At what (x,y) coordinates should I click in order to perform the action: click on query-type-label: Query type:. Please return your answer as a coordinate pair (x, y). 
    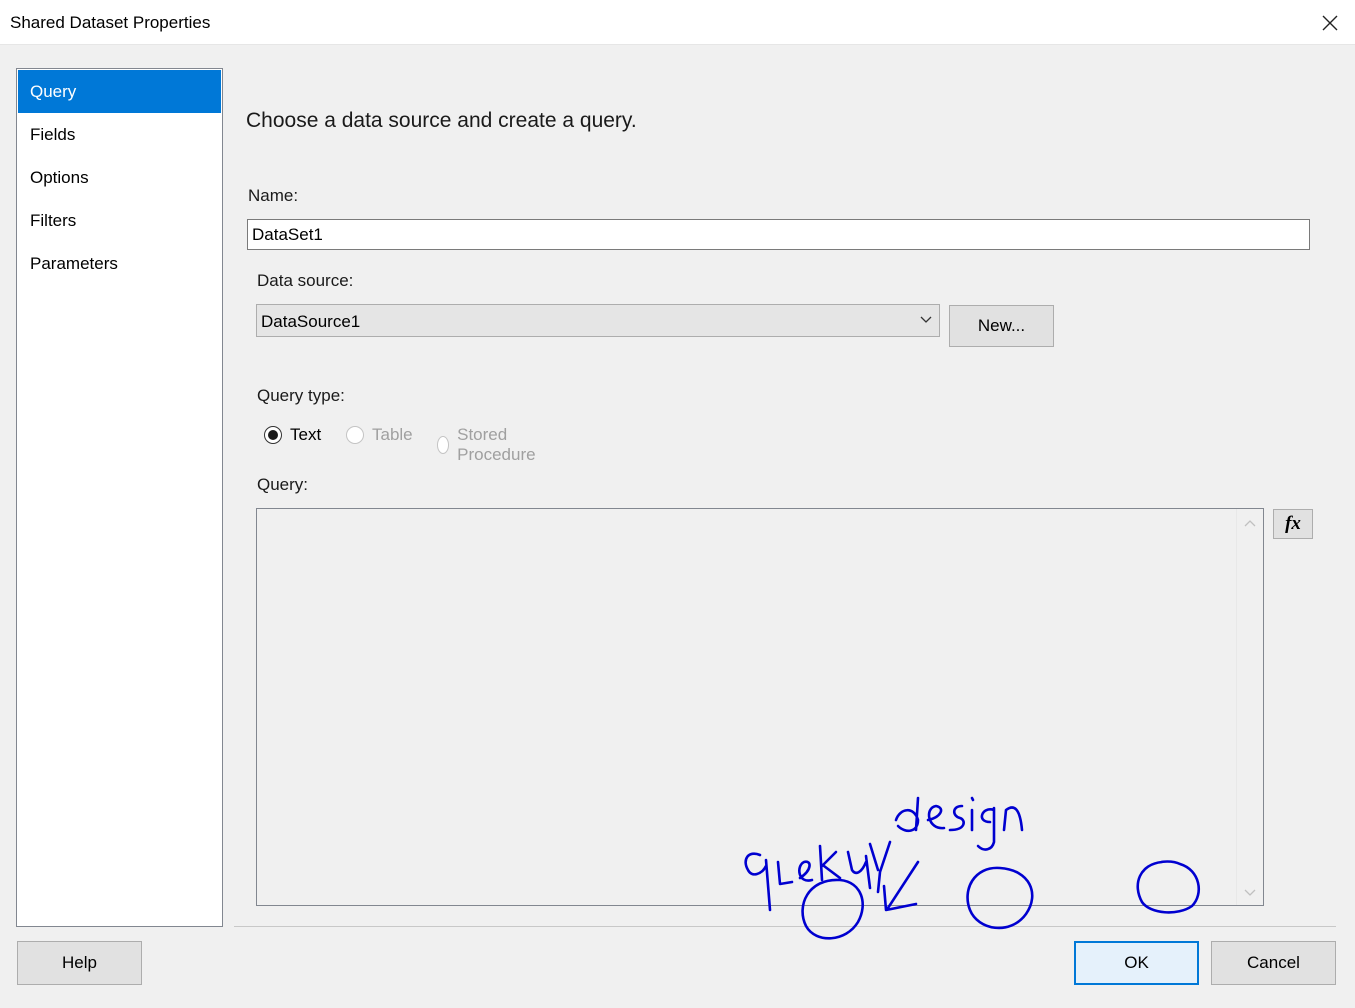
    Looking at the image, I should click on (301, 395).